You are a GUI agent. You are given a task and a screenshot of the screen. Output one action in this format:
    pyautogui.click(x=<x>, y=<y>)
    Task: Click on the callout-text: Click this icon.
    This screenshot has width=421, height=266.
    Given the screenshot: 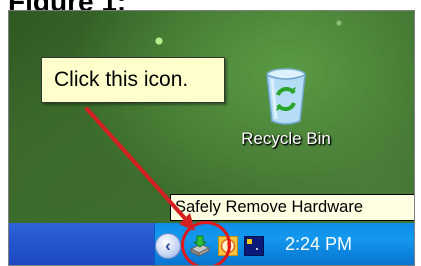 What is the action you would take?
    pyautogui.click(x=121, y=79)
    